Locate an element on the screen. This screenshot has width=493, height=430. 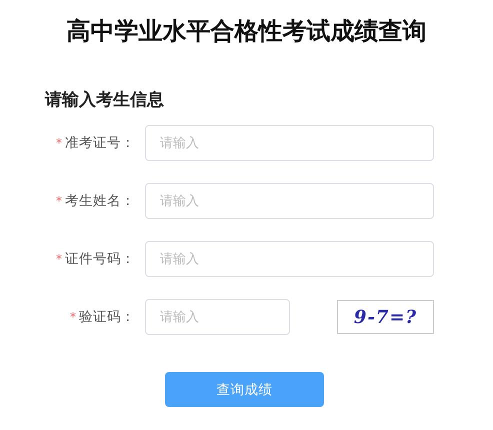
captcha-text: 9-7=? is located at coordinates (386, 317).